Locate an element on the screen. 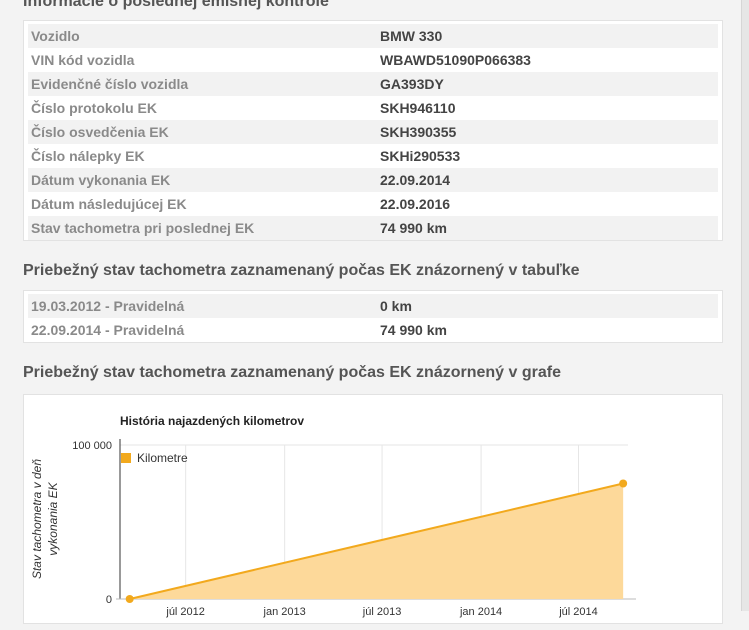  emission-info-row: Číslo osvedčenia EK SKH390355 is located at coordinates (373, 132).